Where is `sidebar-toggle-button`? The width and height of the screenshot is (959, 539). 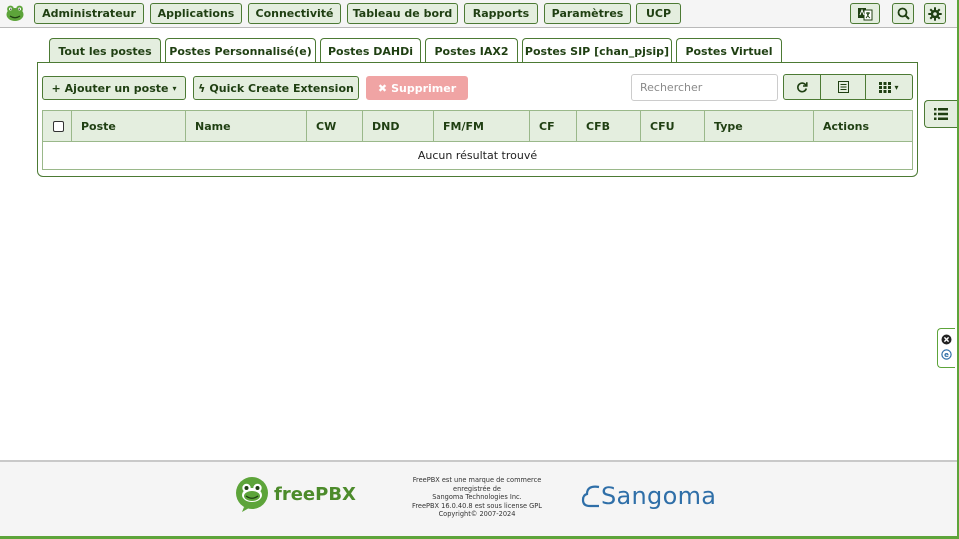
sidebar-toggle-button is located at coordinates (940, 114).